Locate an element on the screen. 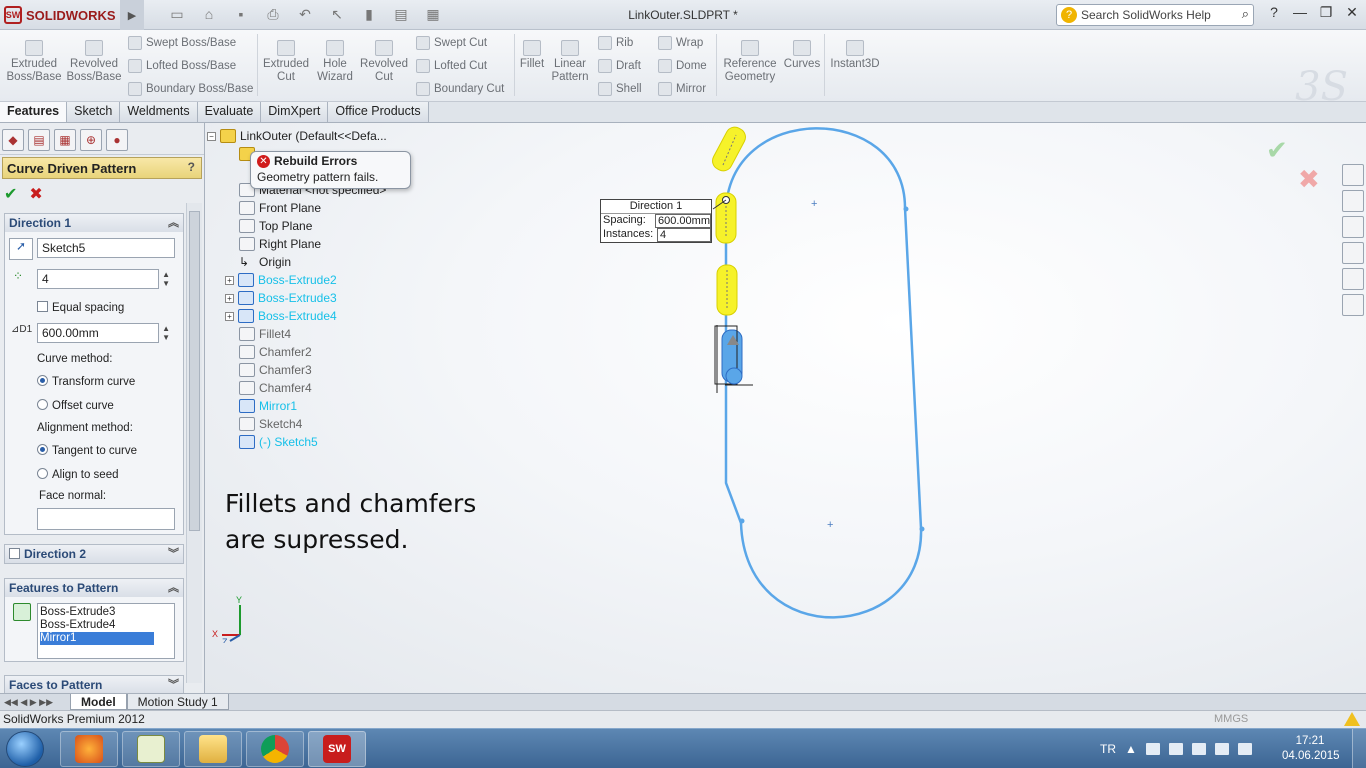 This screenshot has height=768, width=1366. custom-properties-icon is located at coordinates (1353, 305).